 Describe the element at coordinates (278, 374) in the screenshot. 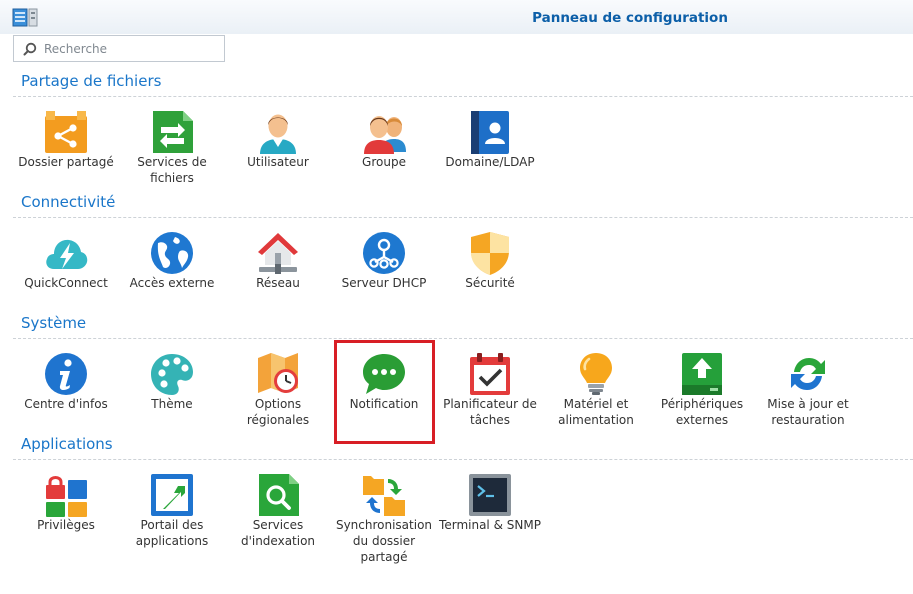

I see `regional-options-icon` at that location.